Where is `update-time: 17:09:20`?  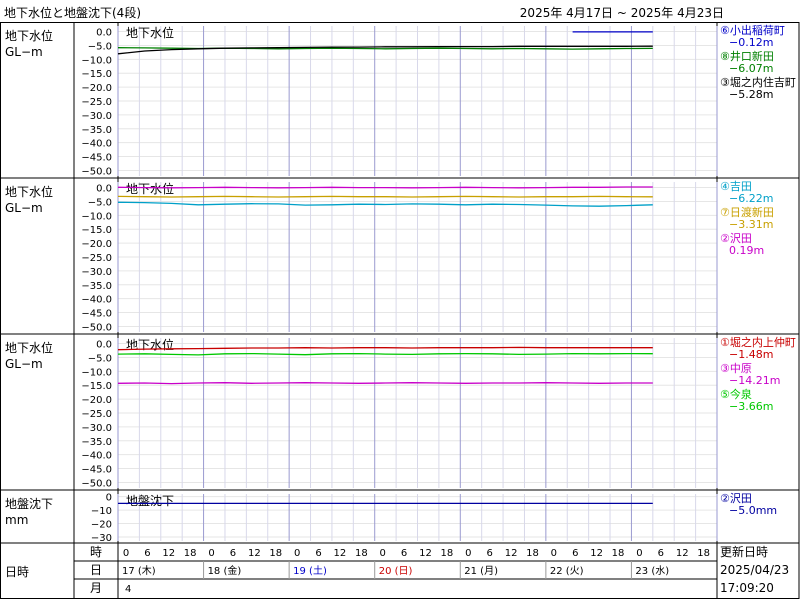
update-time: 17:09:20 is located at coordinates (747, 588).